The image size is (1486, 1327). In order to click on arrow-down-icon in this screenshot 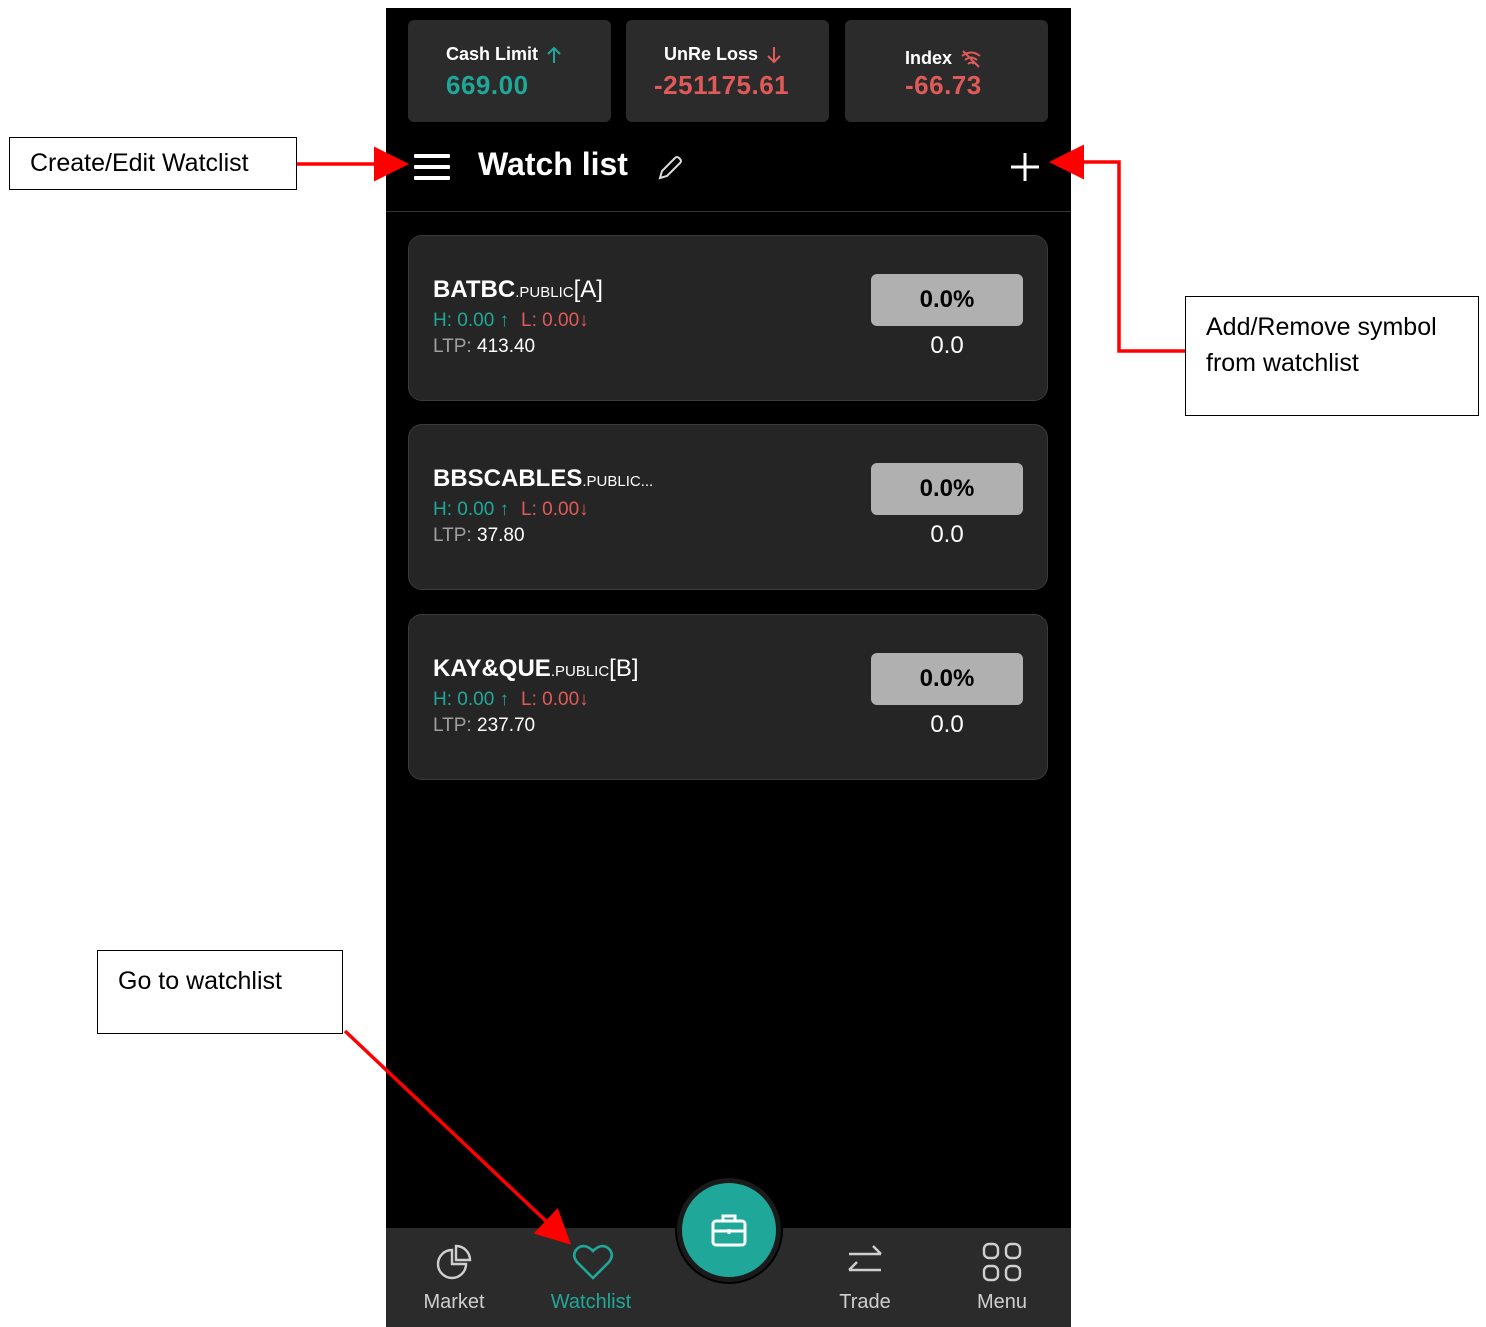, I will do `click(774, 54)`.